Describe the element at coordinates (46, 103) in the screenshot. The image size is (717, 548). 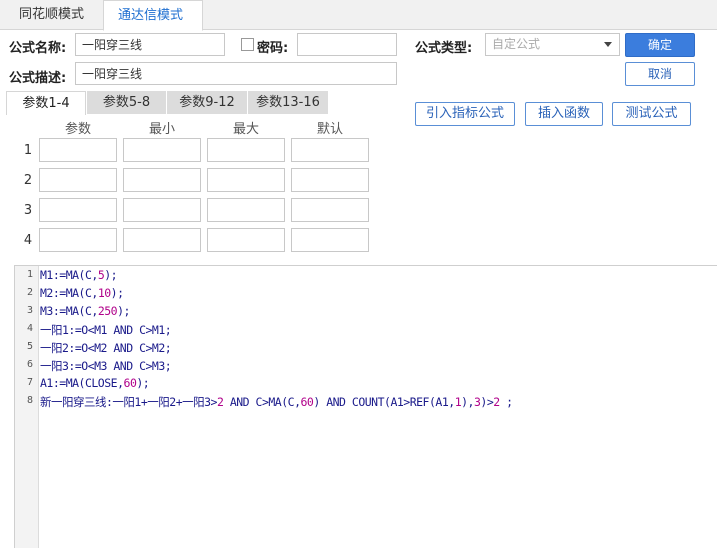
I see `tab-params-1-4: 参数1-4` at that location.